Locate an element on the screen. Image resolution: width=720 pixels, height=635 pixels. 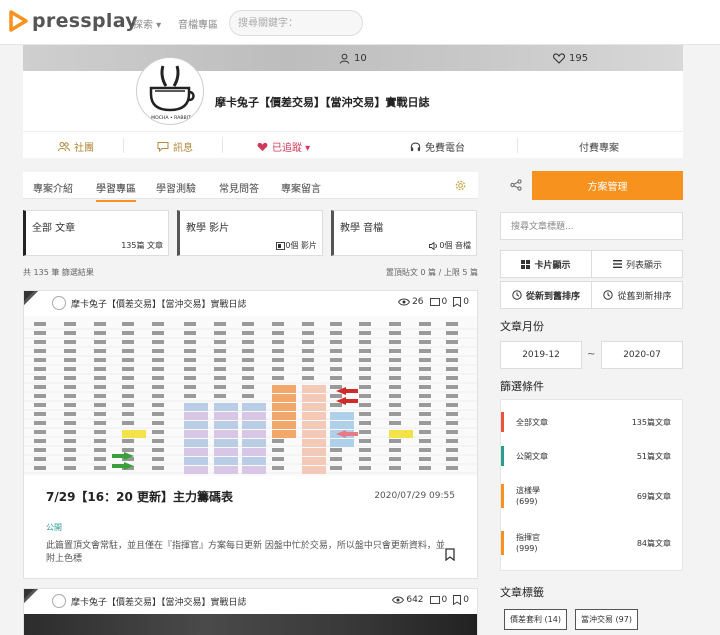
brand-logo: pressplay is located at coordinates (73, 21).